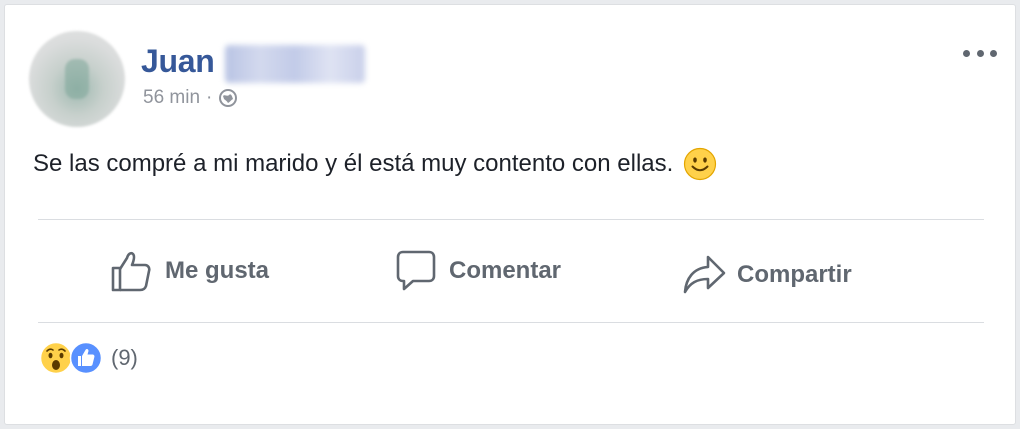 The image size is (1020, 429). I want to click on like-label: Me gusta, so click(217, 270).